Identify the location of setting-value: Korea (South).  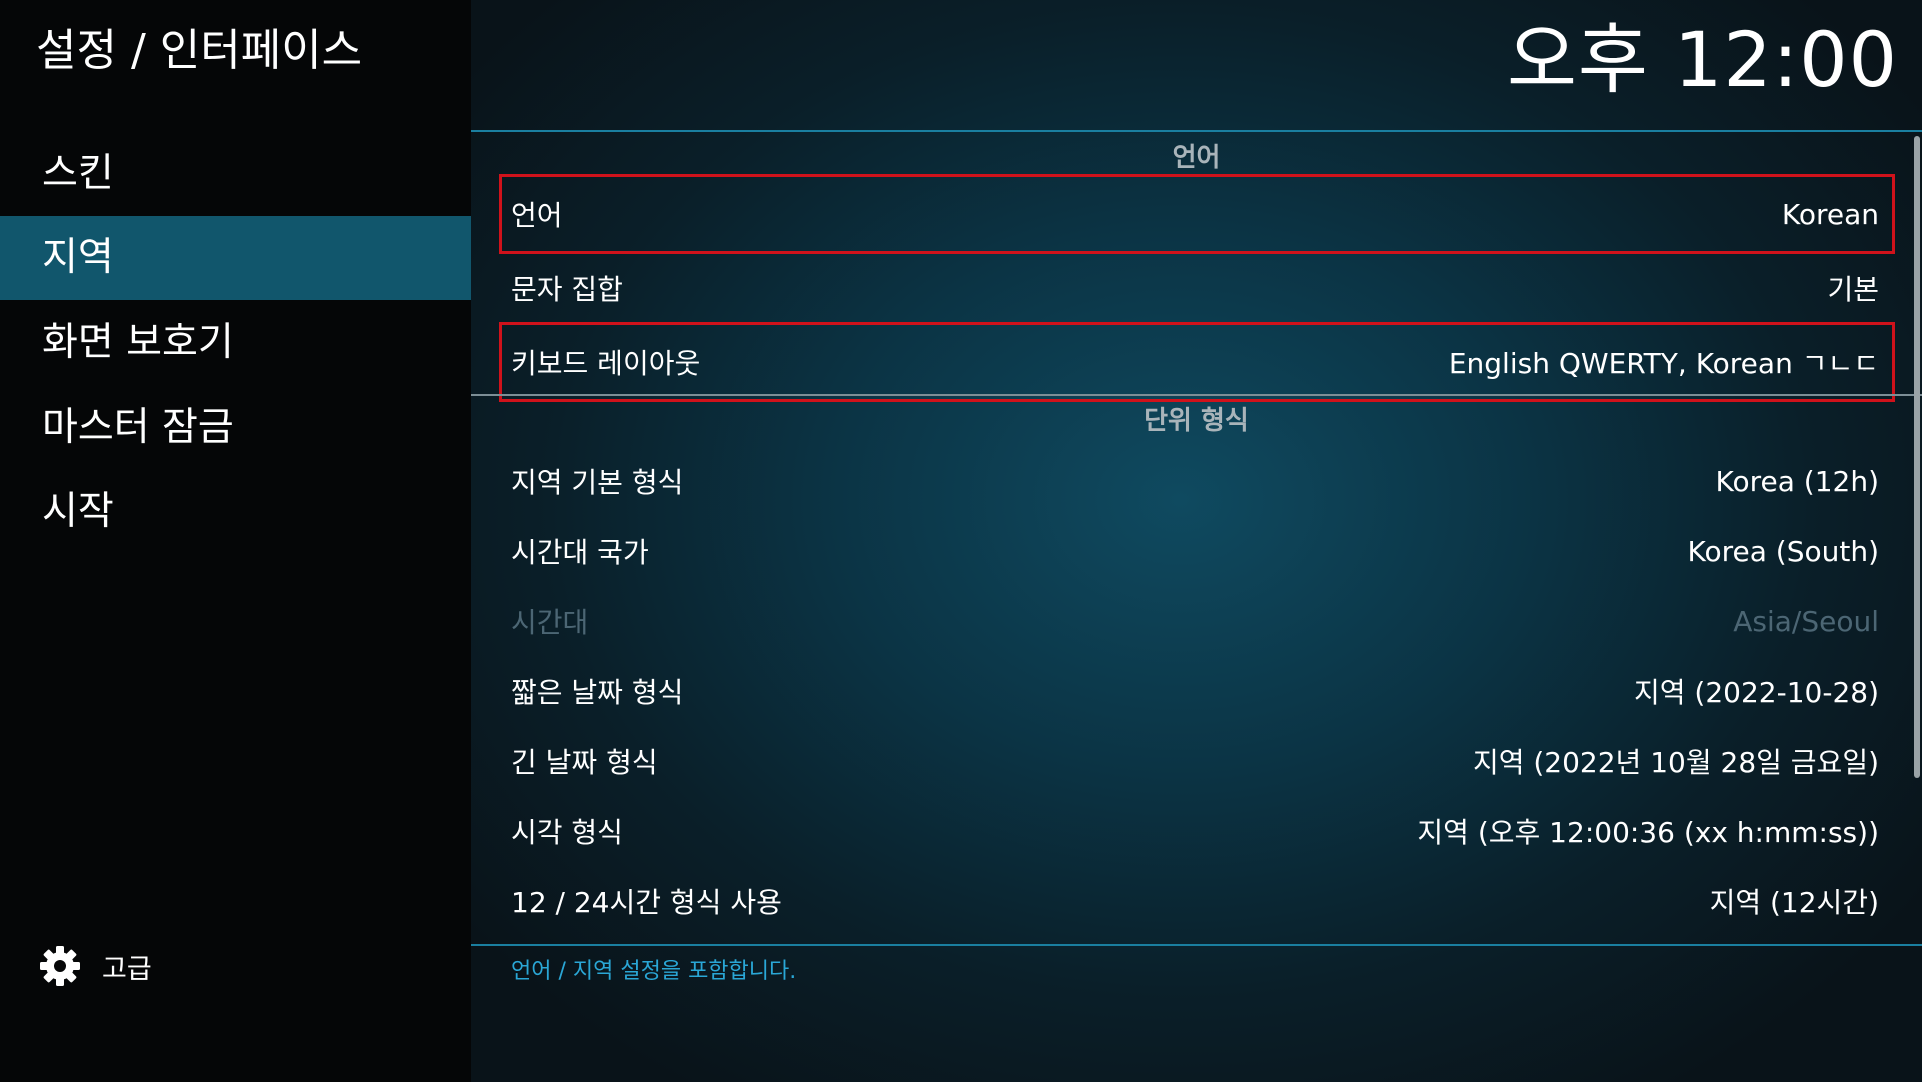
(1783, 551).